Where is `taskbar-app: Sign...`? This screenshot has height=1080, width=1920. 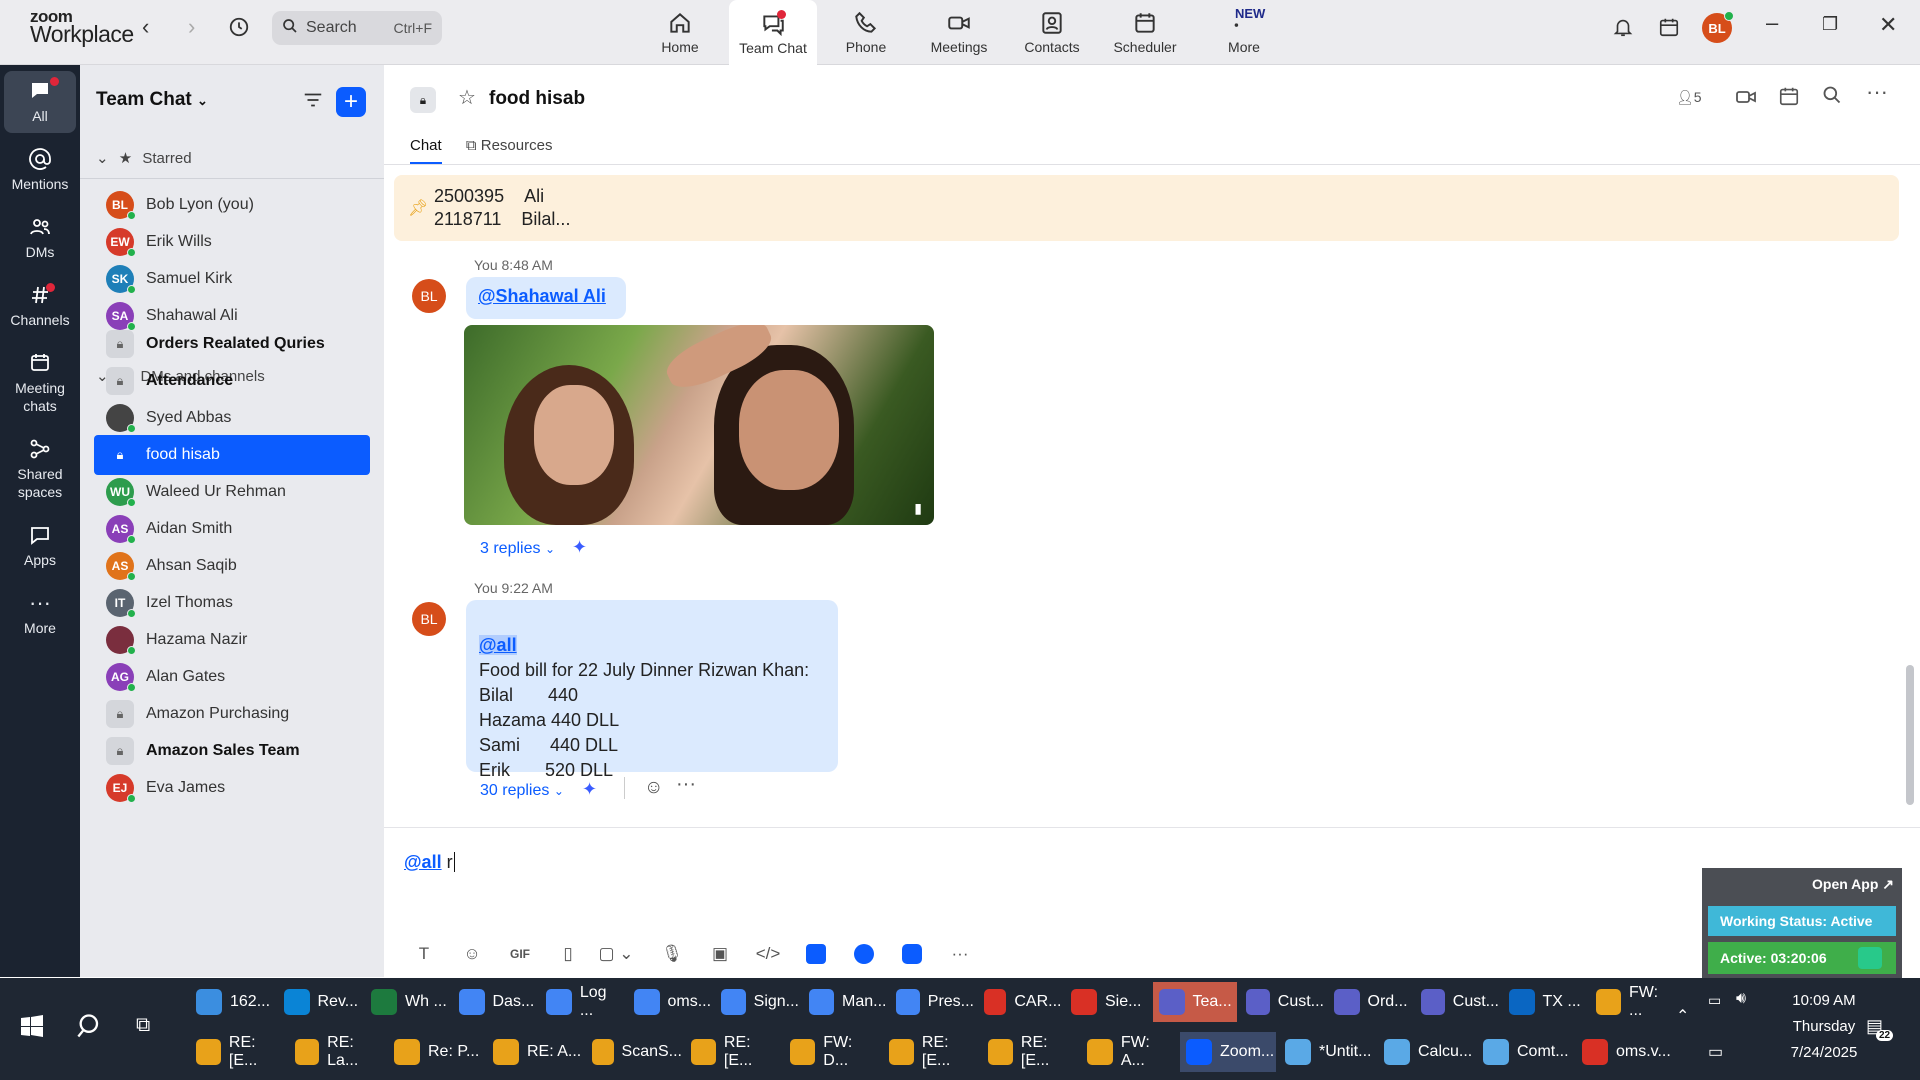 taskbar-app: Sign... is located at coordinates (757, 1002).